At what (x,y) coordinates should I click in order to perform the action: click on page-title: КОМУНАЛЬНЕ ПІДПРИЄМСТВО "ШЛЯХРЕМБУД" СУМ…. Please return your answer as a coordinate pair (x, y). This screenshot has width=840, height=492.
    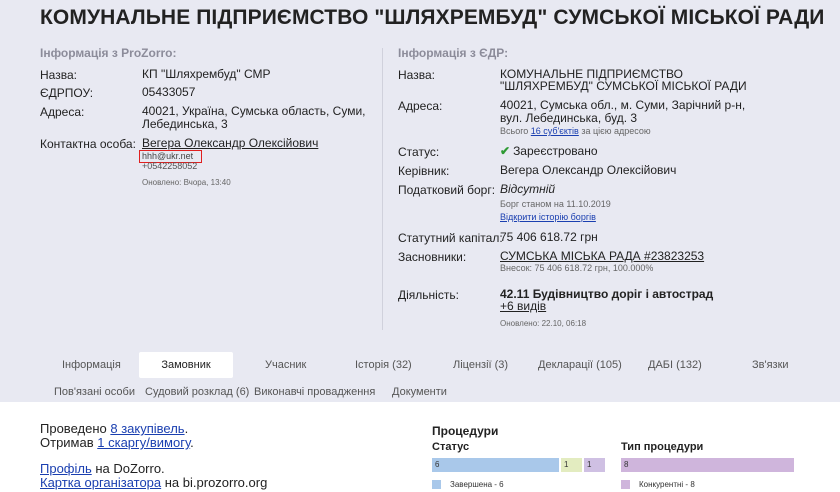
    Looking at the image, I should click on (432, 17).